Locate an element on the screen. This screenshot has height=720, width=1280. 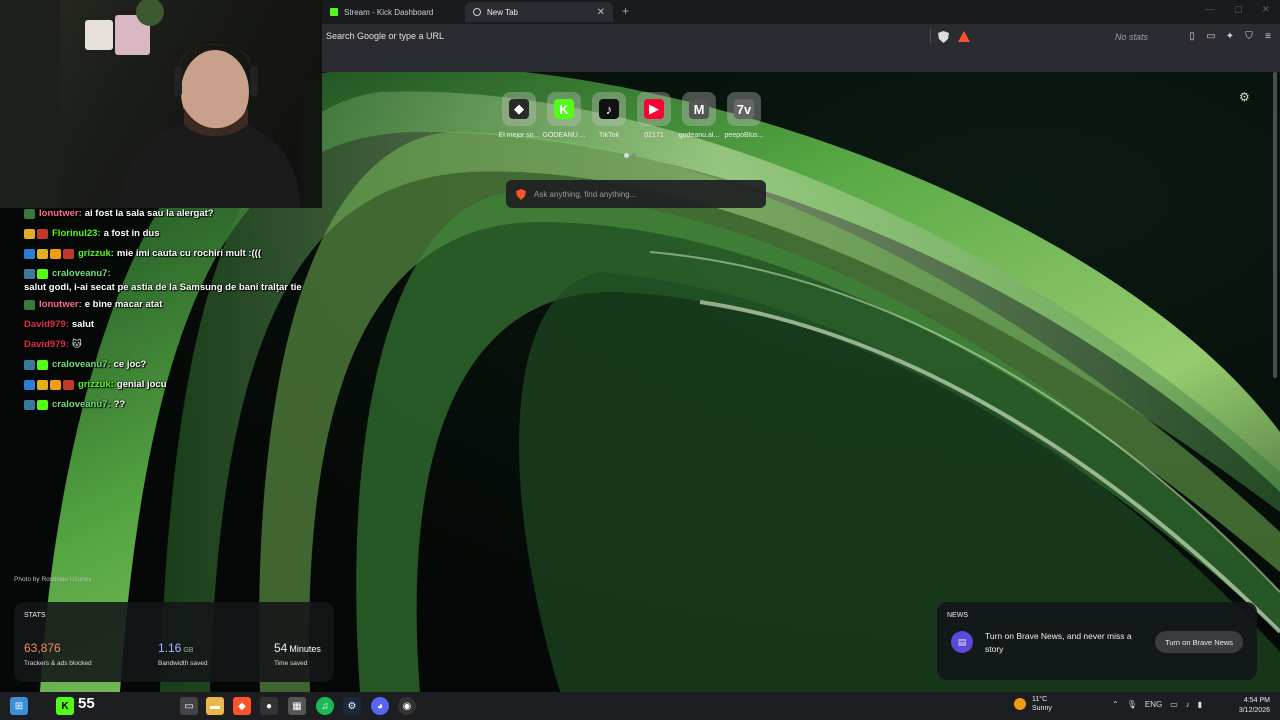
brave-icon: ◆ is located at coordinates (242, 706).